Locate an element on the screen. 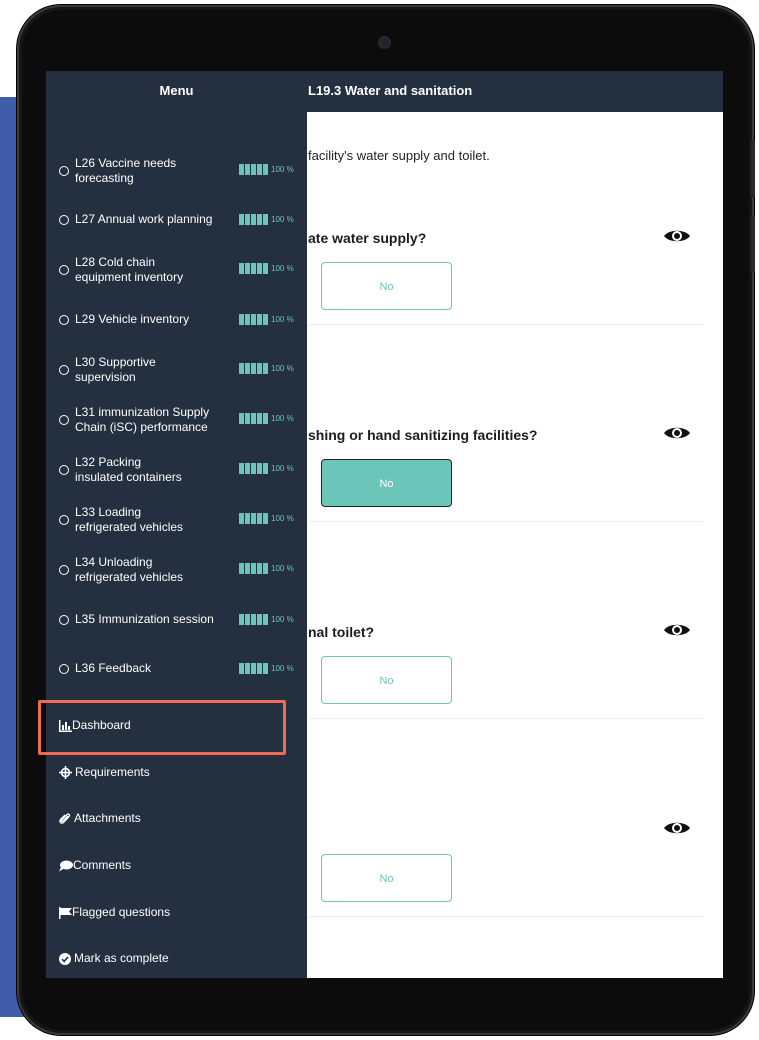 This screenshot has width=759, height=1040. menu-item-label: L33 Loading refrigerated vehicles is located at coordinates (129, 519).